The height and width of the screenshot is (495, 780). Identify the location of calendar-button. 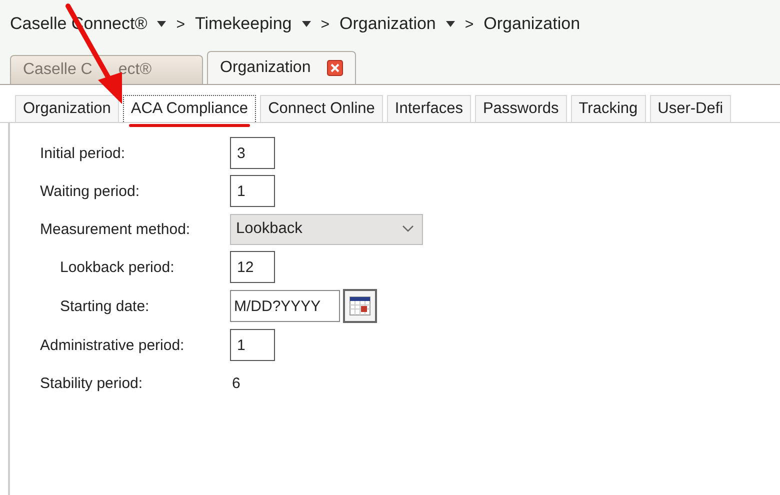
(360, 306).